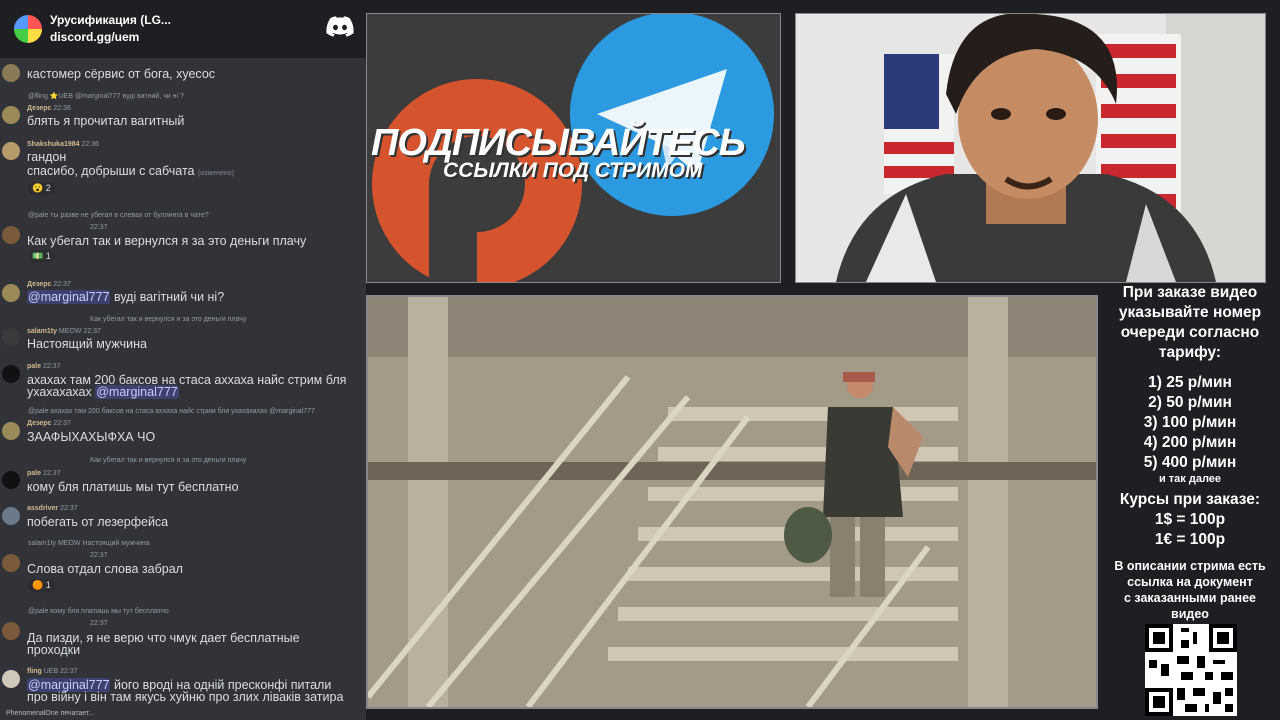 The width and height of the screenshot is (1280, 720). What do you see at coordinates (1189, 598) in the screenshot?
I see `description-line: с заказанными ранее` at bounding box center [1189, 598].